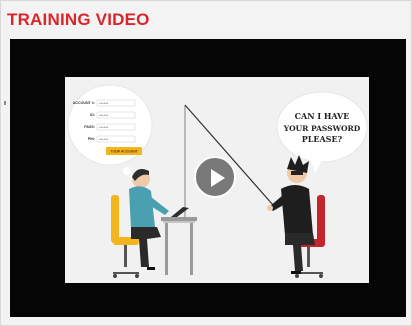 This screenshot has width=412, height=326. Describe the element at coordinates (84, 103) in the screenshot. I see `form-label: ACCOUNT #:` at that location.